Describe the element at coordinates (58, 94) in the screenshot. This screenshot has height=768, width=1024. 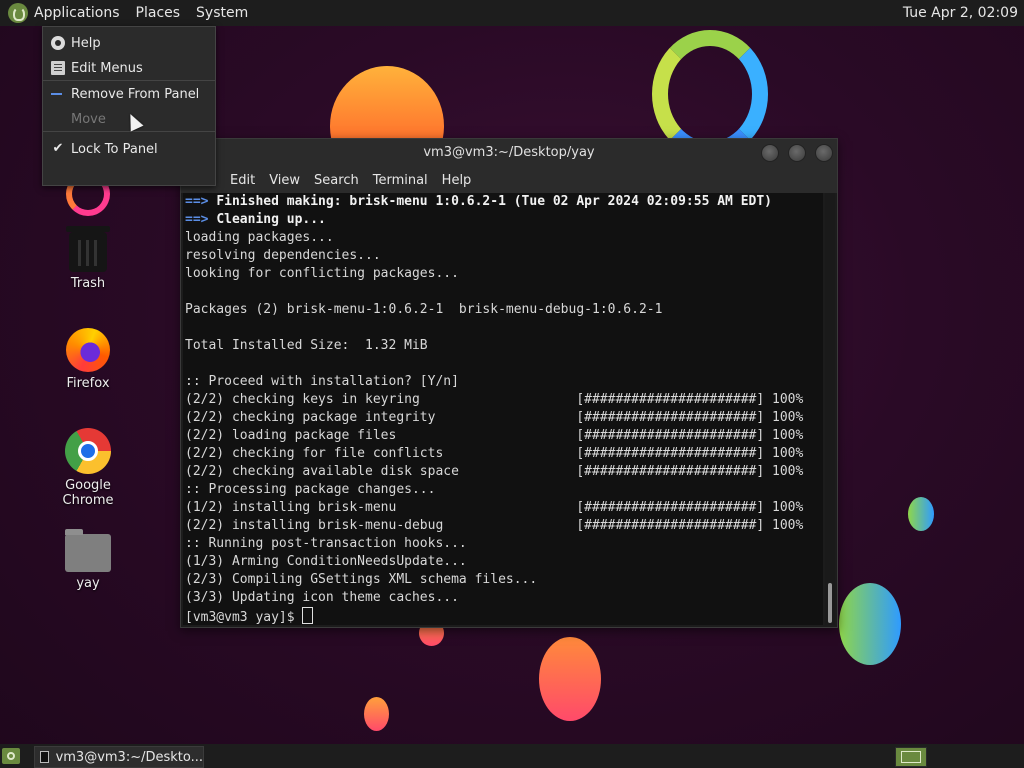
I see `remove-icon` at that location.